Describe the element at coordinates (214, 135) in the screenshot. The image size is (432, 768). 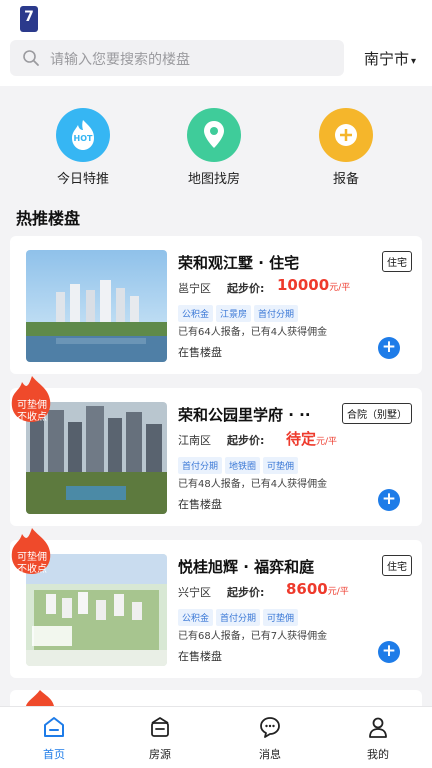
I see `map-pin-icon` at that location.